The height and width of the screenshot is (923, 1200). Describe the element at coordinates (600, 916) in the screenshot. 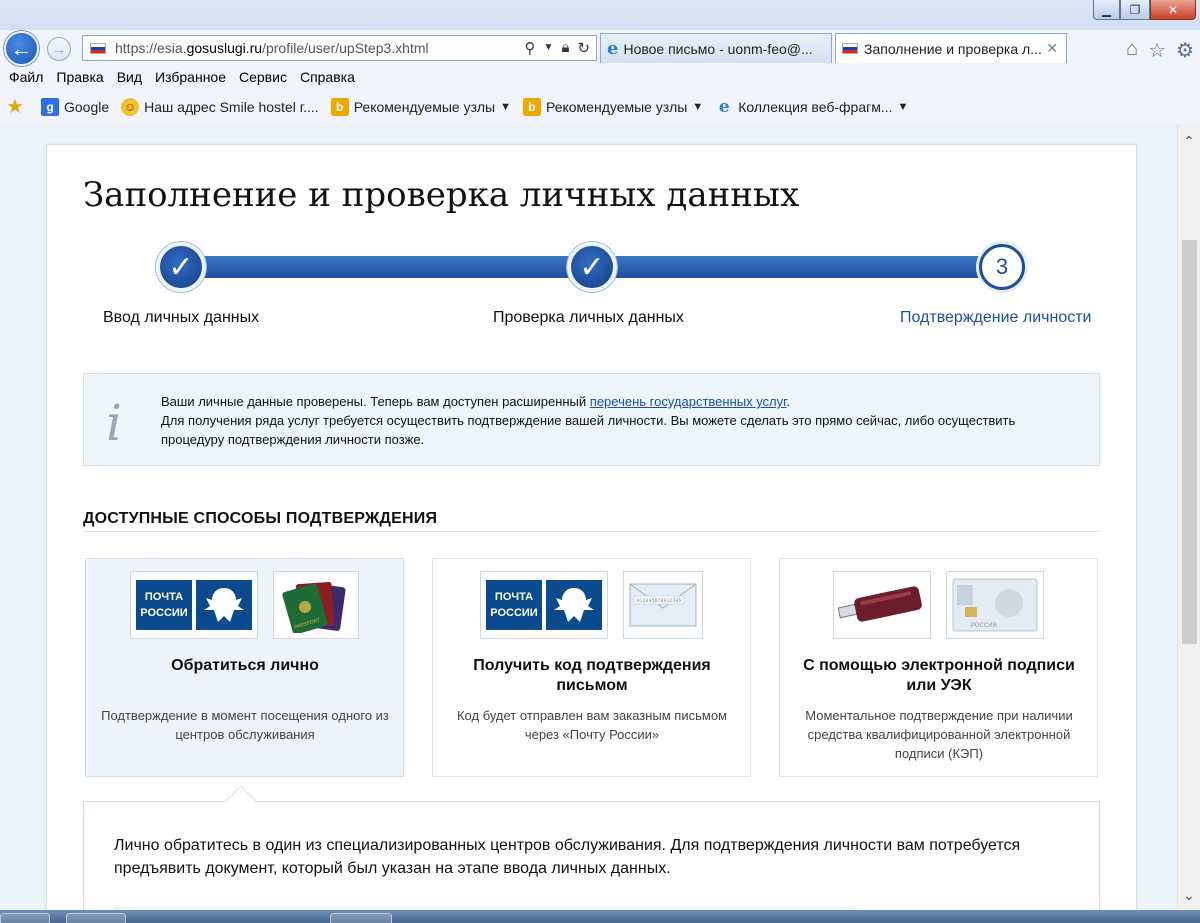

I see `windows-taskbar` at that location.